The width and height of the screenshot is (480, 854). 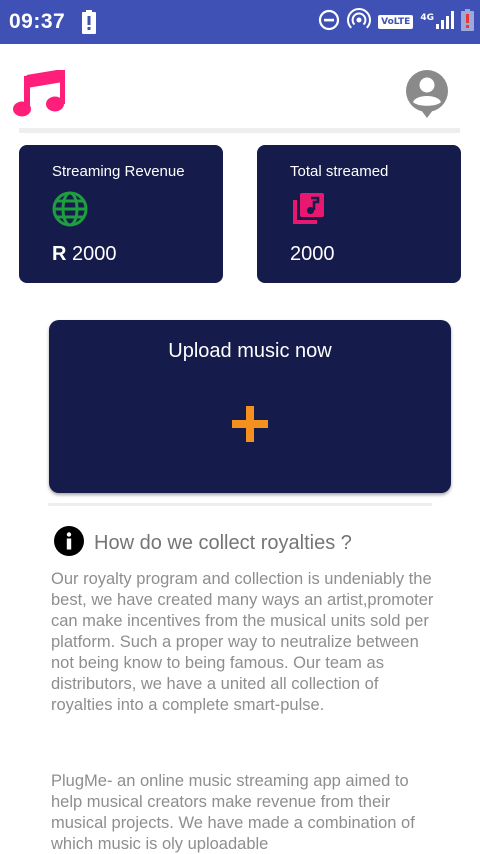 I want to click on info-icon, so click(x=69, y=543).